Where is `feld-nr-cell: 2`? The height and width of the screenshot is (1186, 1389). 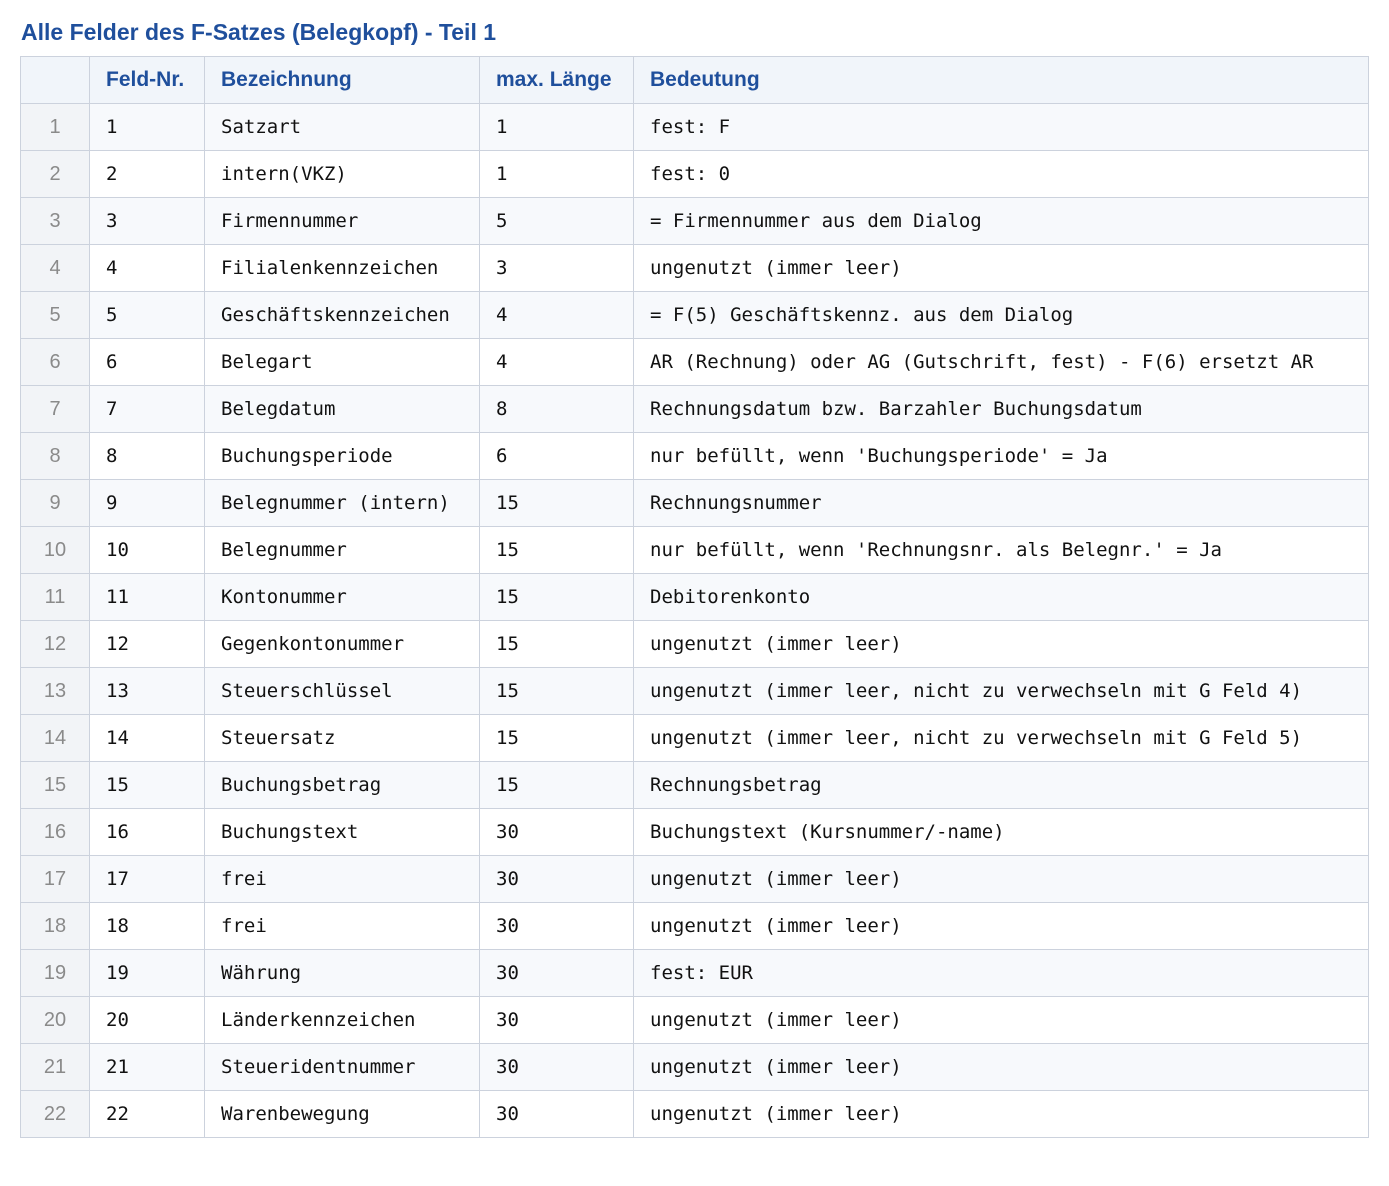
feld-nr-cell: 2 is located at coordinates (147, 174).